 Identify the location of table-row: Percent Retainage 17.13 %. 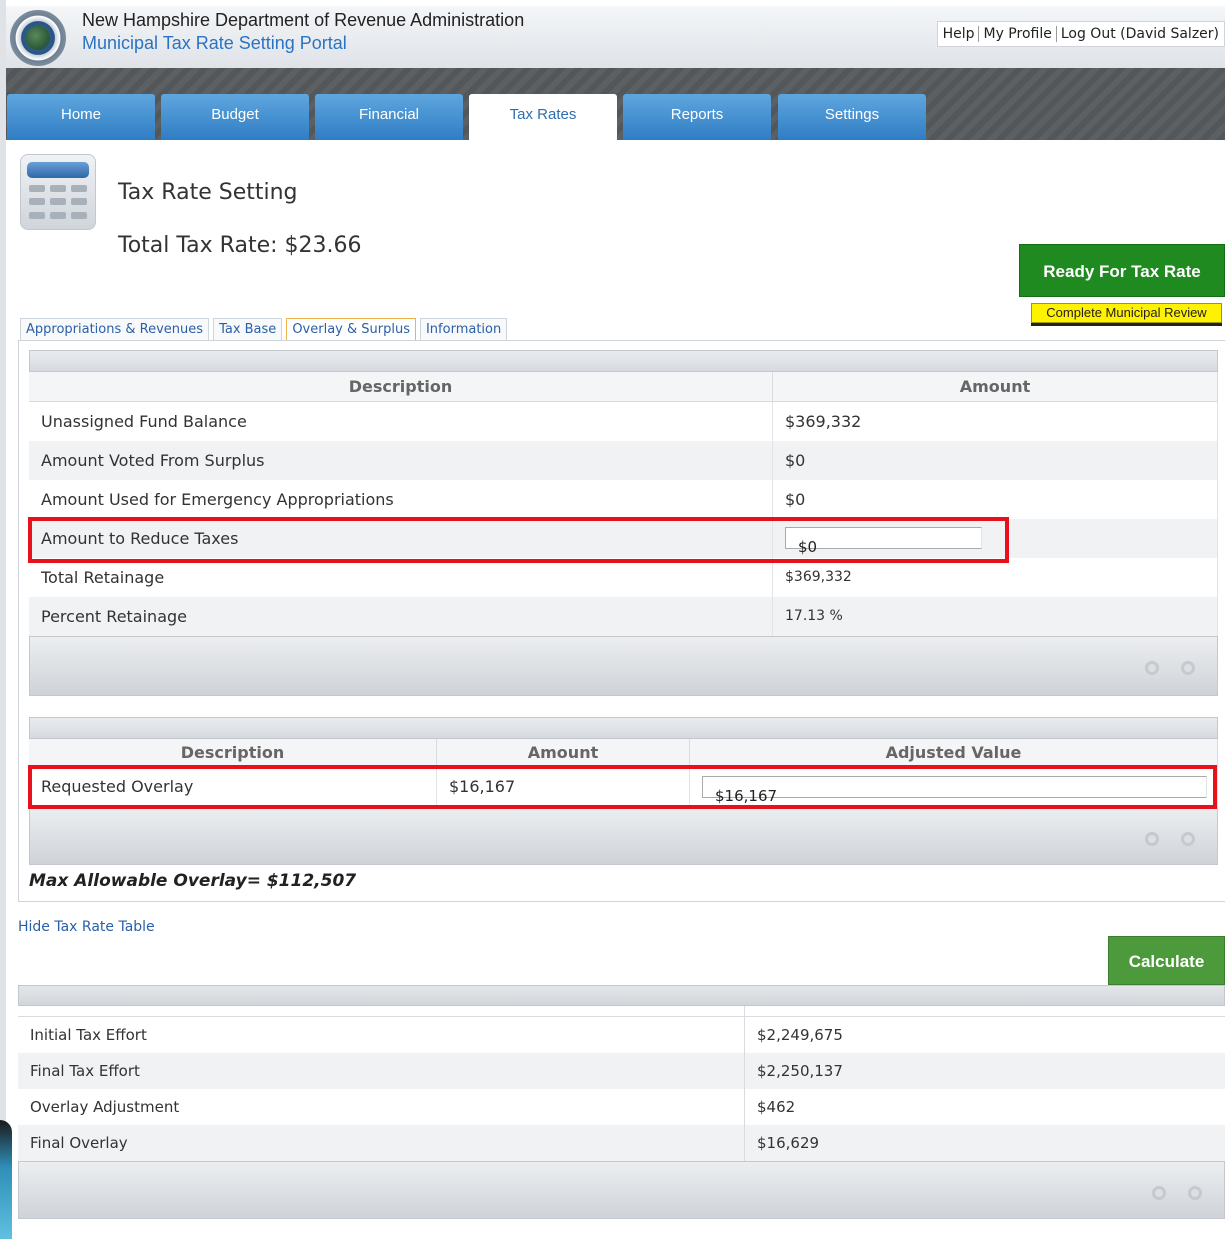
(623, 616).